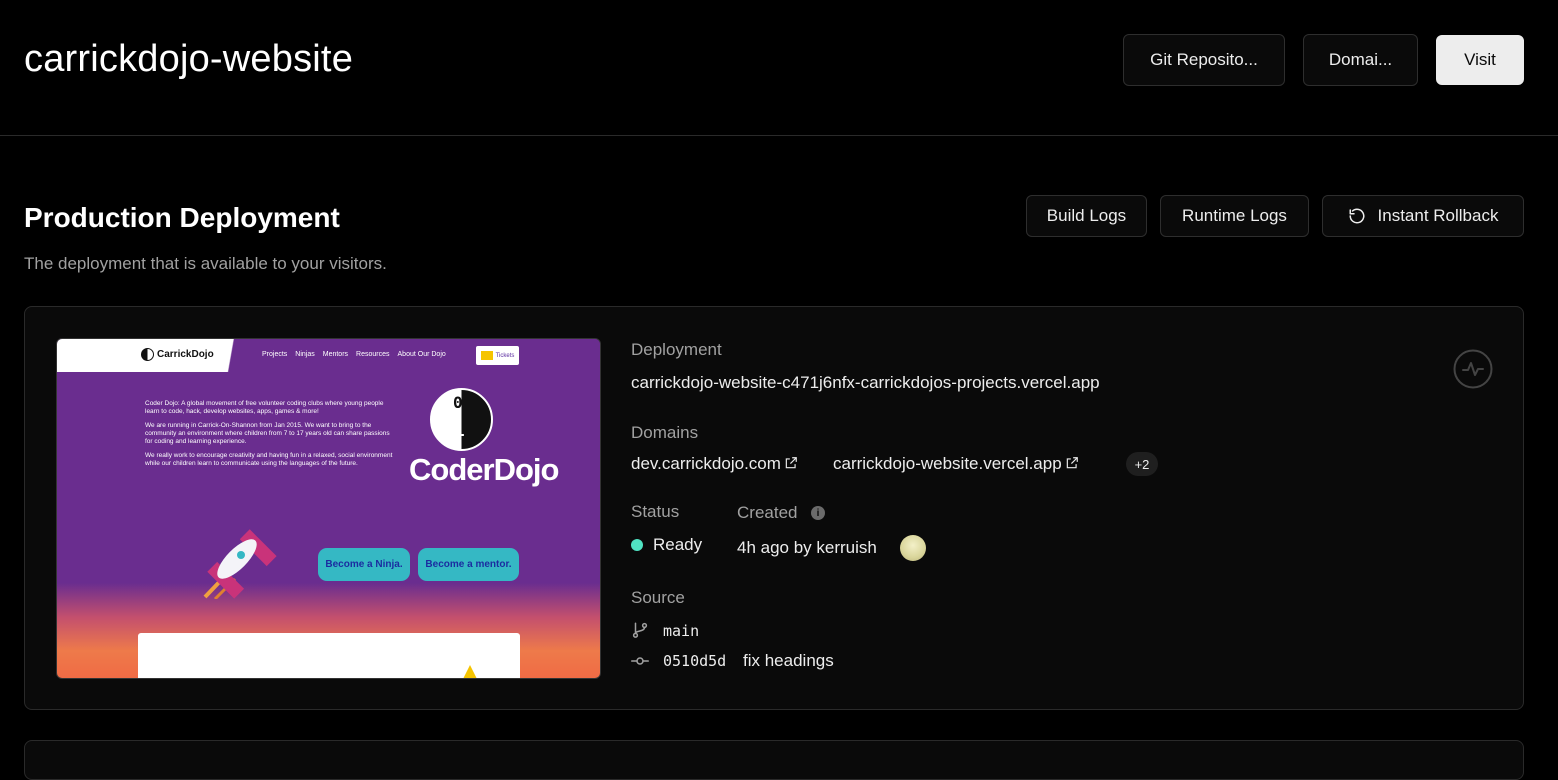  Describe the element at coordinates (818, 513) in the screenshot. I see `info-icon: i` at that location.